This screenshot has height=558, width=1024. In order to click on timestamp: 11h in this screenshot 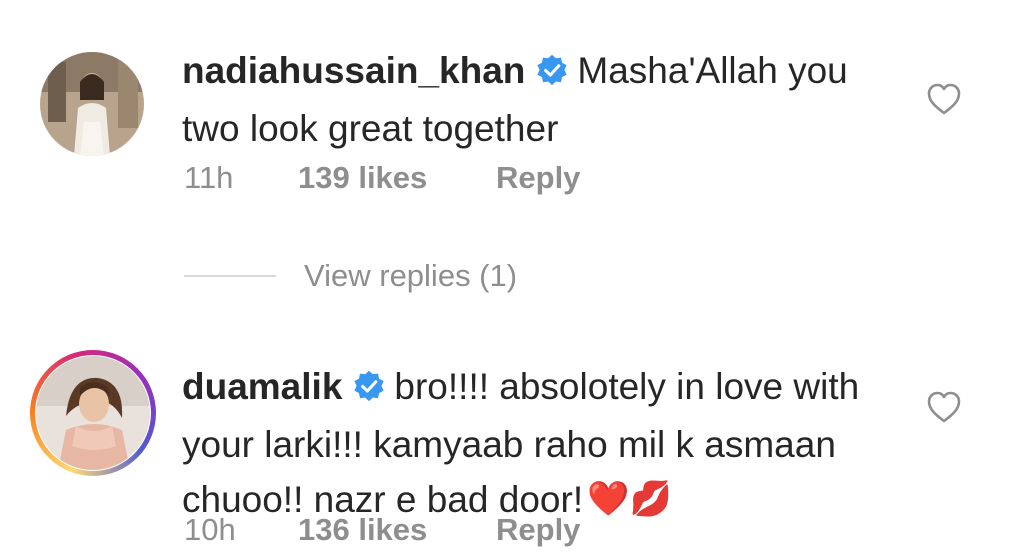, I will do `click(209, 177)`.